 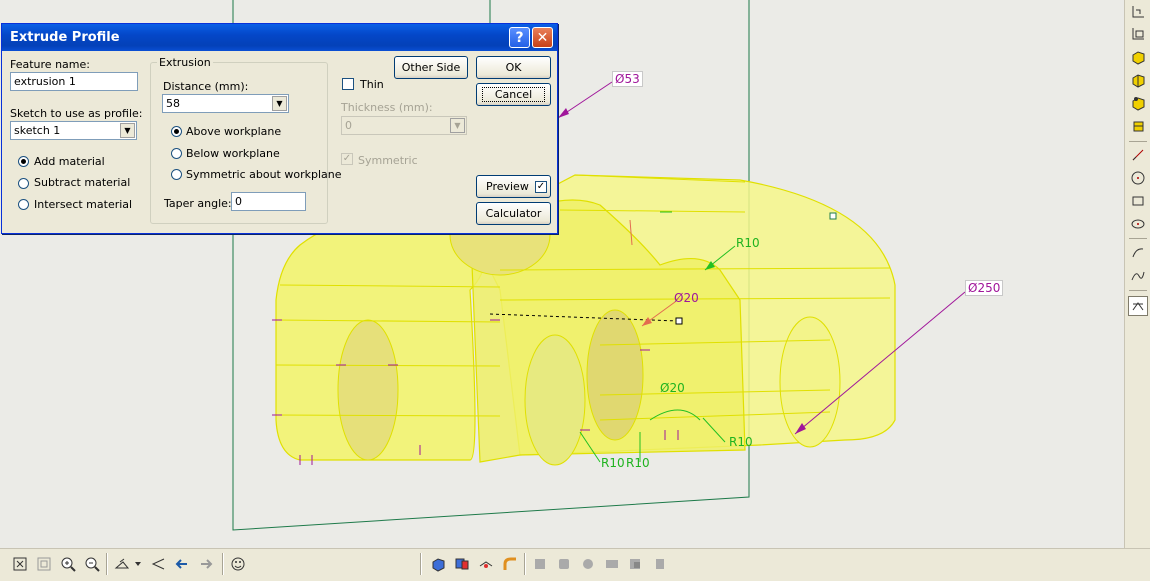 What do you see at coordinates (234, 131) in the screenshot?
I see `above-workplane-label: Above workplane` at bounding box center [234, 131].